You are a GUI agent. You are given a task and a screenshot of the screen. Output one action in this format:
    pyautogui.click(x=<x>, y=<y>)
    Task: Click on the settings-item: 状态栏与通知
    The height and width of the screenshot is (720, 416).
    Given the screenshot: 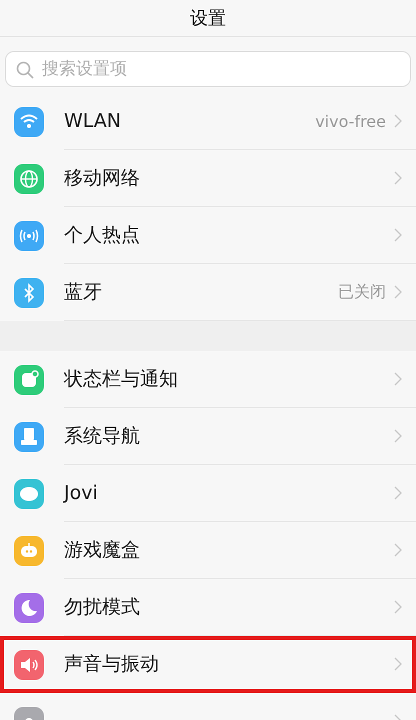 What is the action you would take?
    pyautogui.click(x=208, y=379)
    